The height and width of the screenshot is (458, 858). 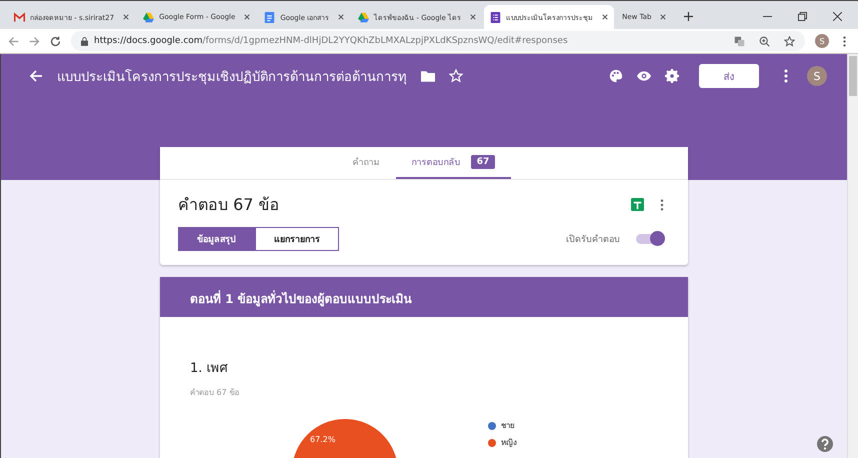 What do you see at coordinates (297, 239) in the screenshot?
I see `view-toggle-button: แยกรายการ` at bounding box center [297, 239].